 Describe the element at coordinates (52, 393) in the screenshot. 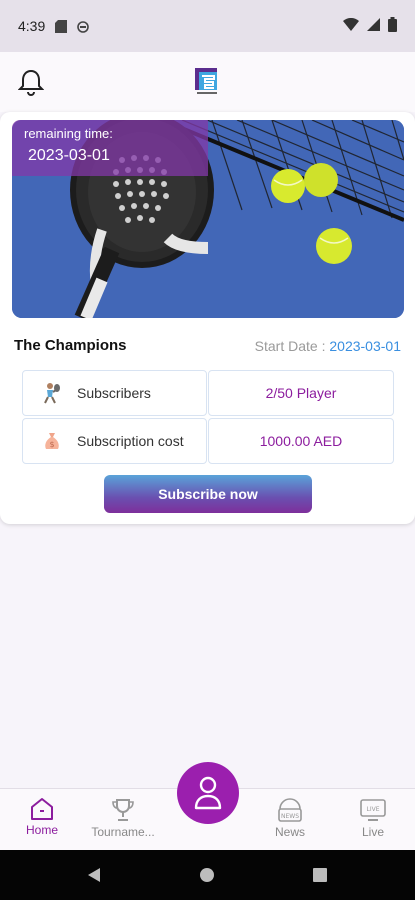

I see `player-icon` at that location.